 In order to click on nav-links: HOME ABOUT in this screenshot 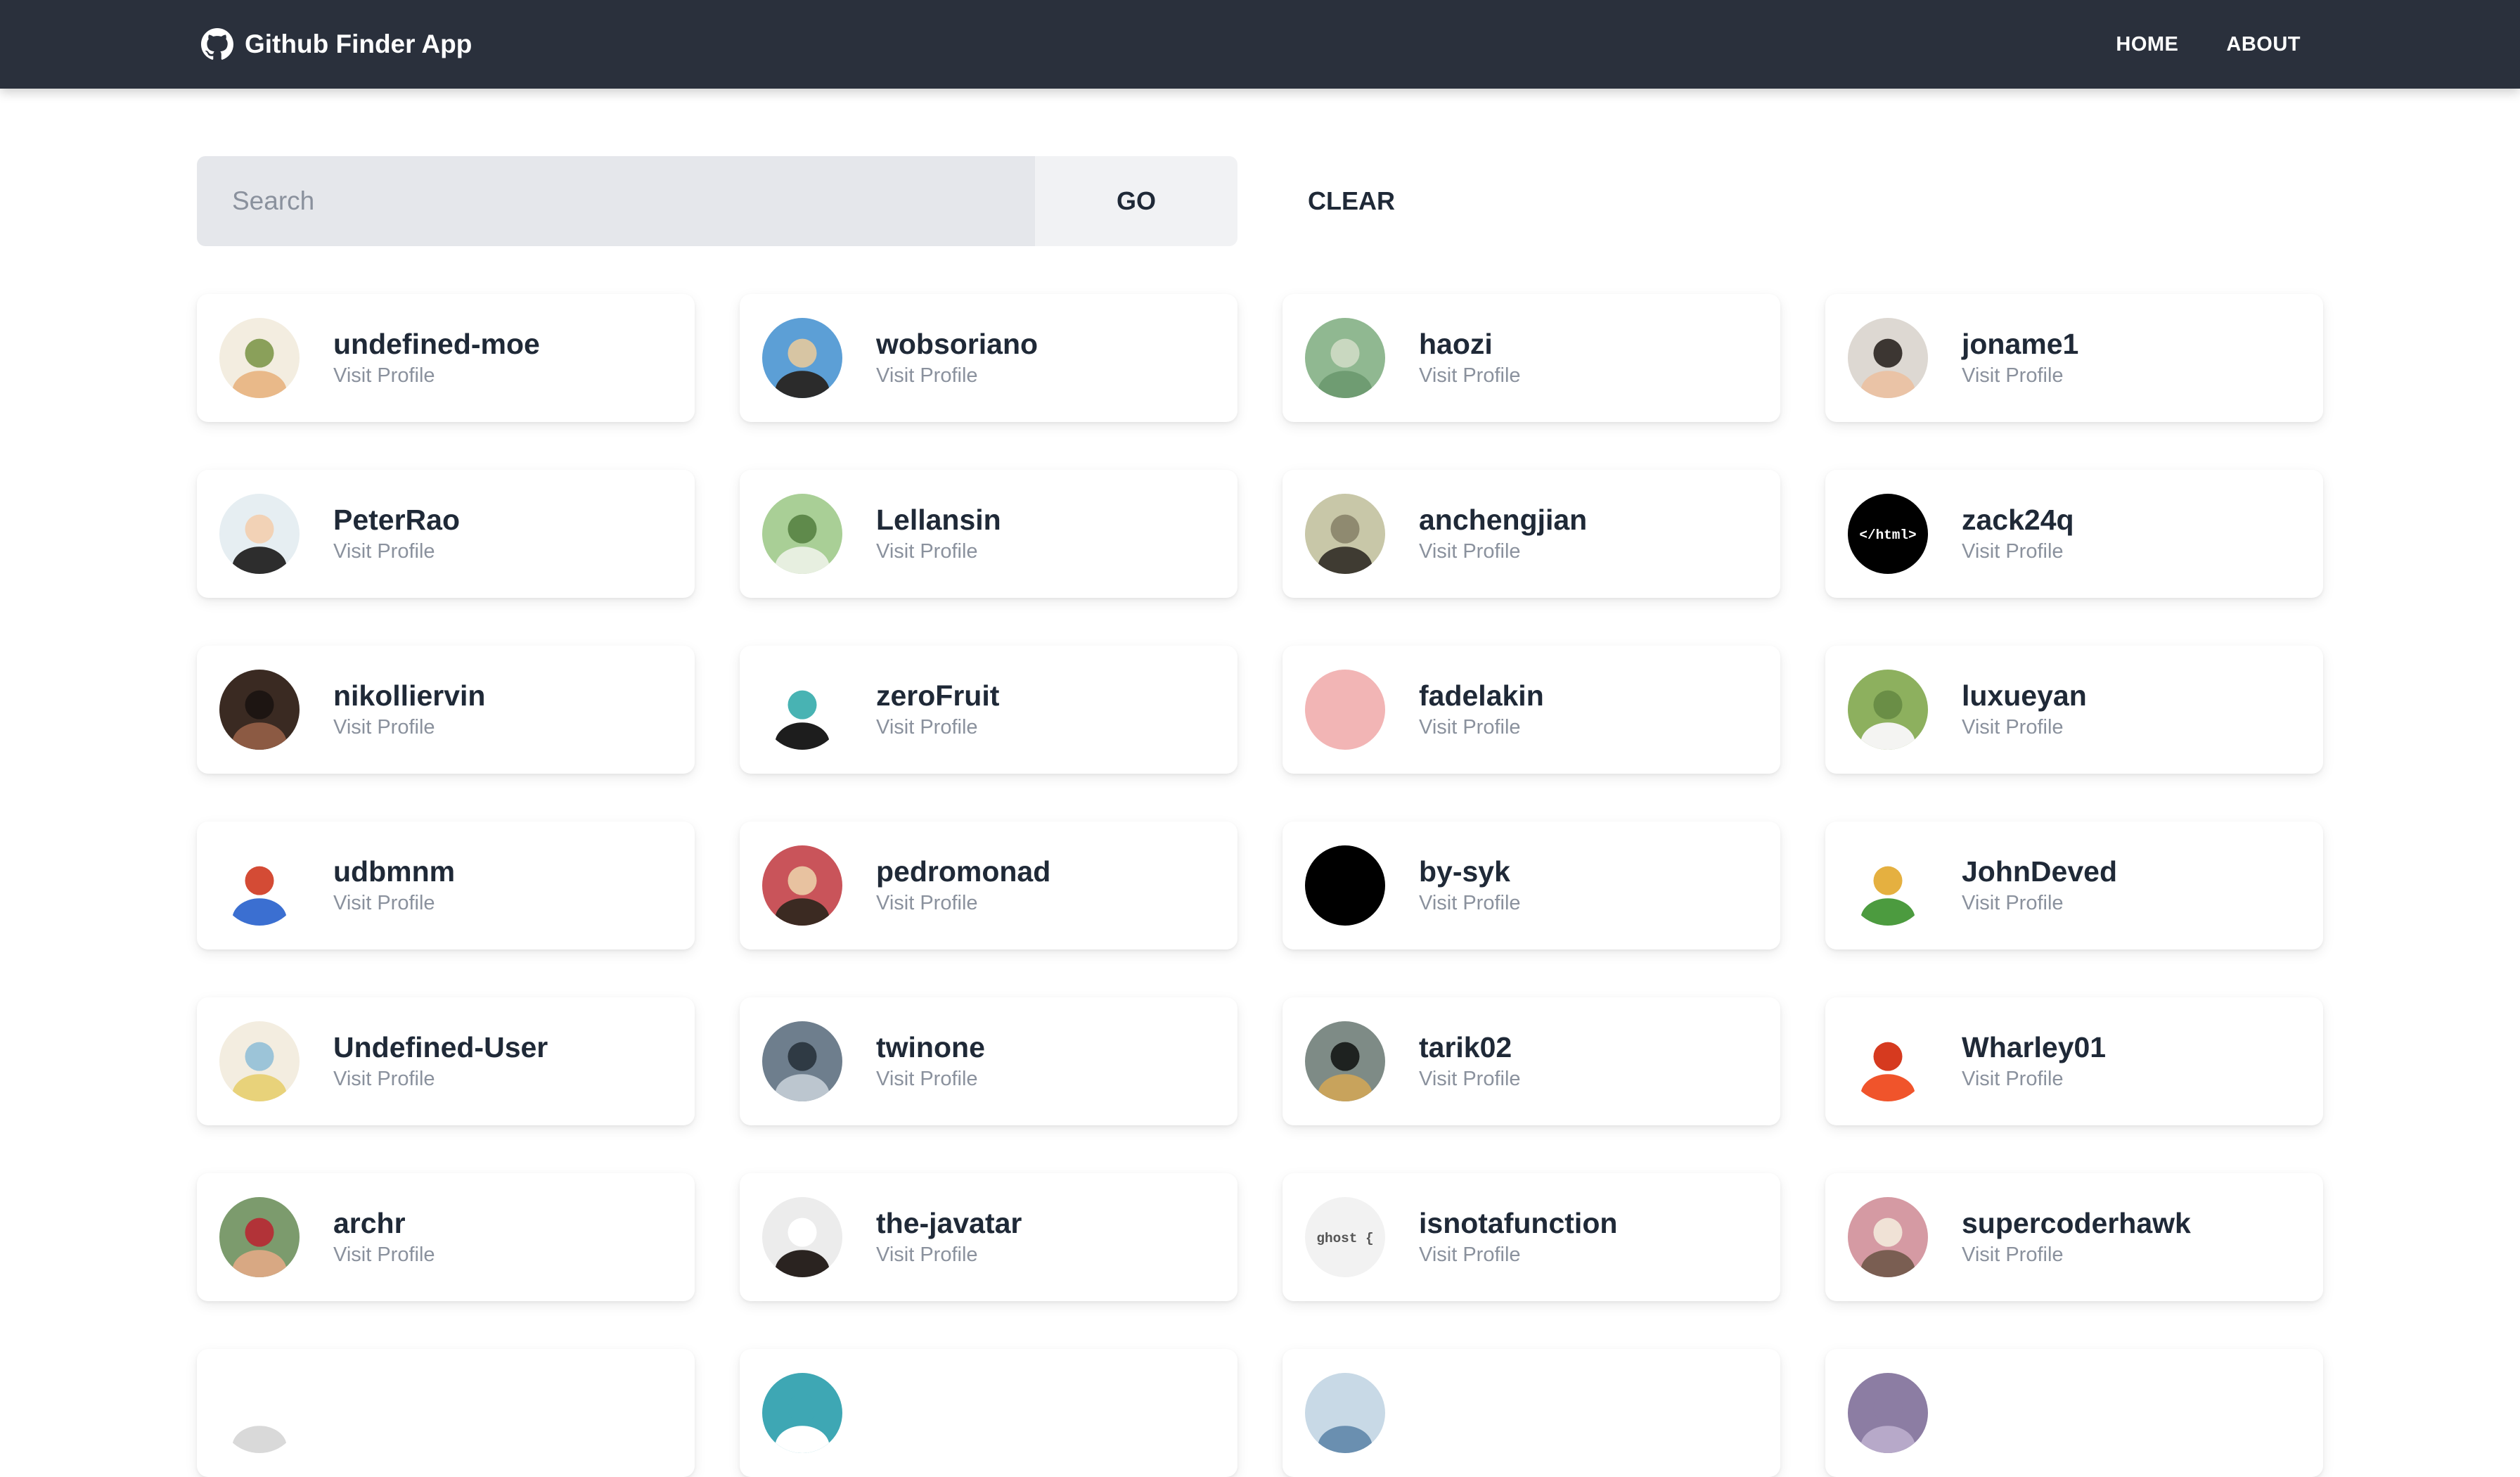, I will do `click(2184, 44)`.